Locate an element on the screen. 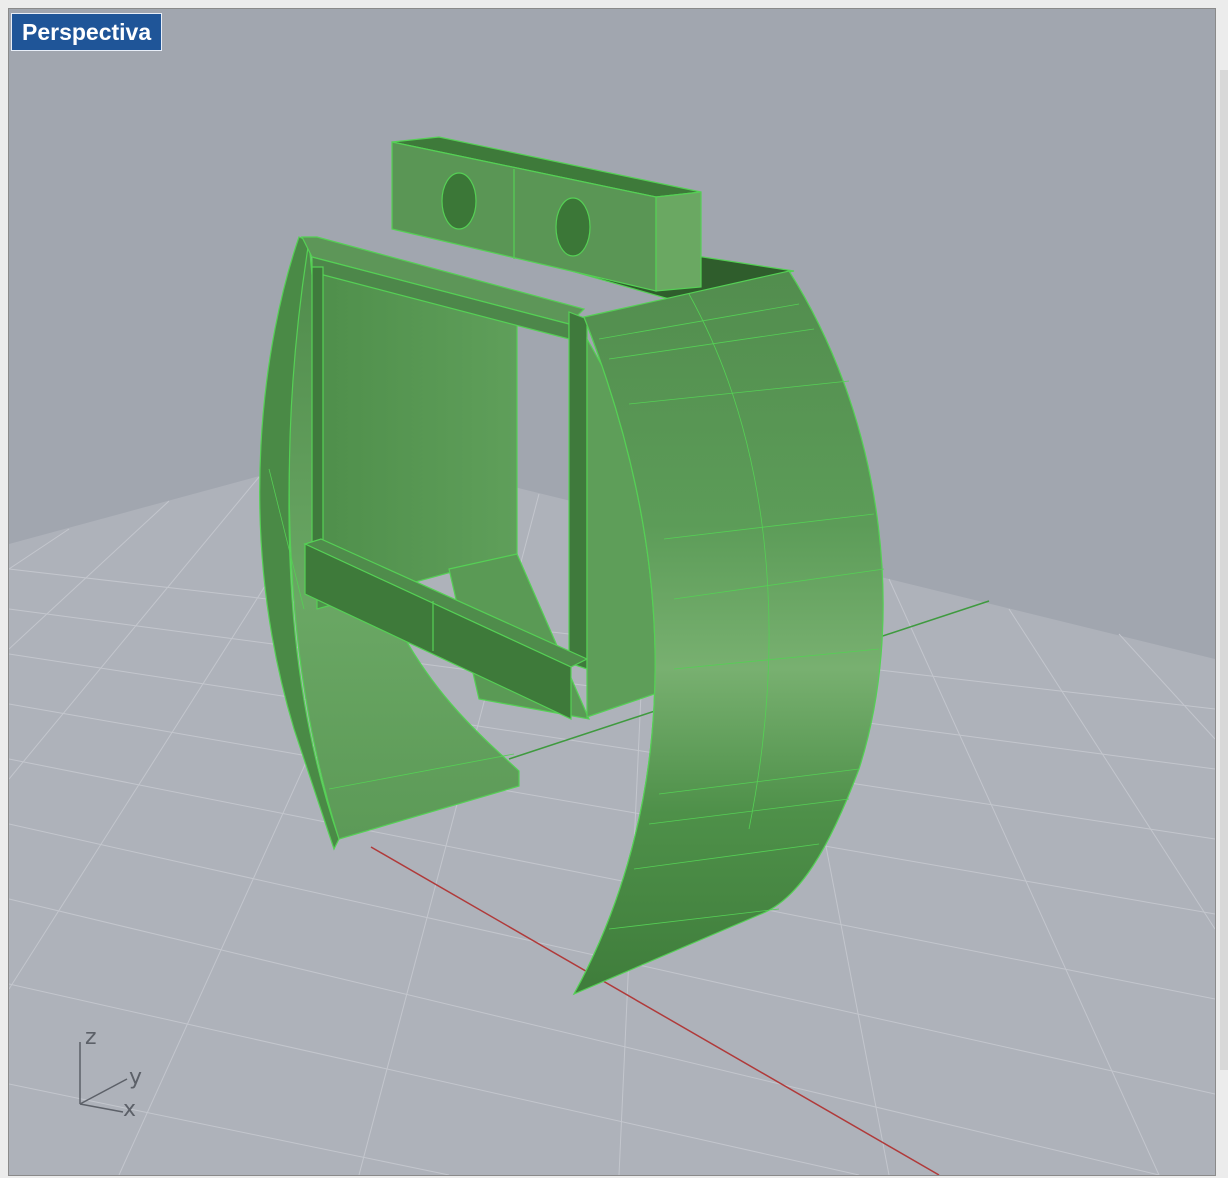 The image size is (1228, 1178). mount-hole-left is located at coordinates (459, 201).